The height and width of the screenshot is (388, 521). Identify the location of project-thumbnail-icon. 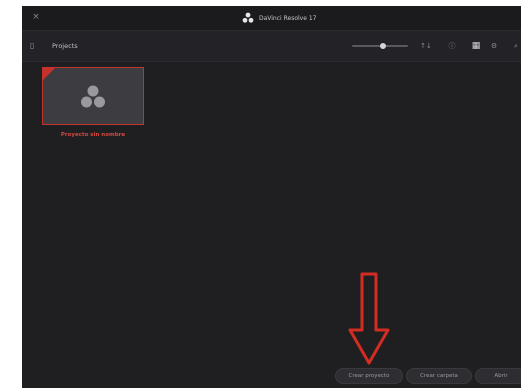
(93, 96).